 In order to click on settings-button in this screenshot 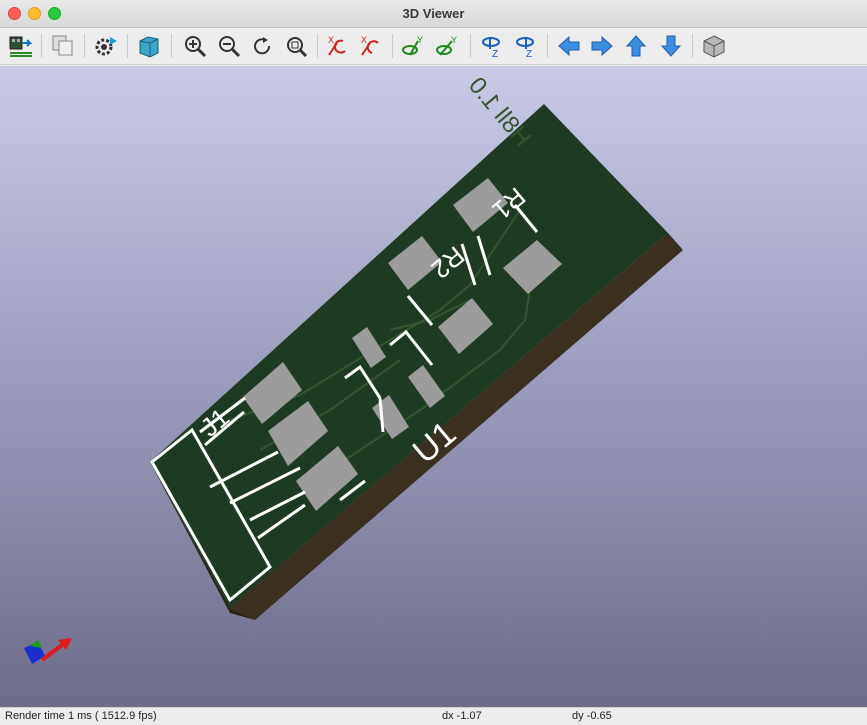, I will do `click(106, 46)`.